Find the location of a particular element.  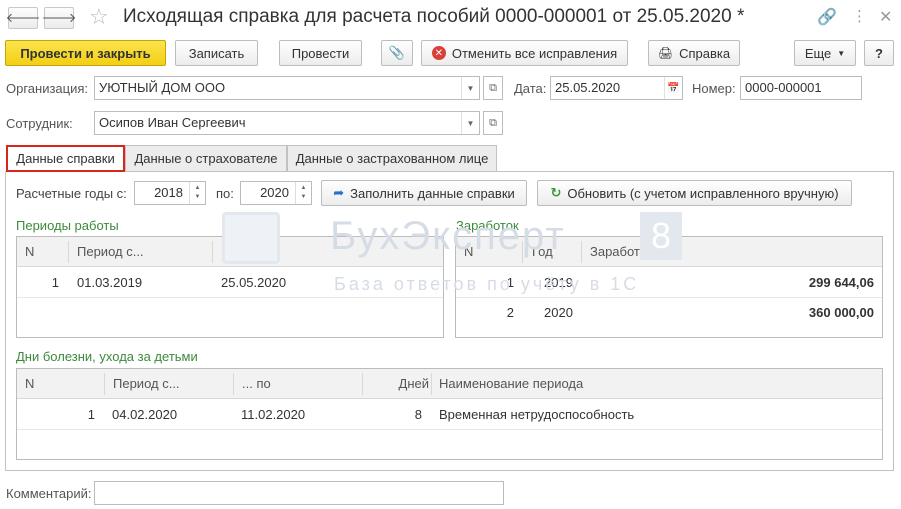

tab-certificate-data: Данные справки is located at coordinates (65, 158).